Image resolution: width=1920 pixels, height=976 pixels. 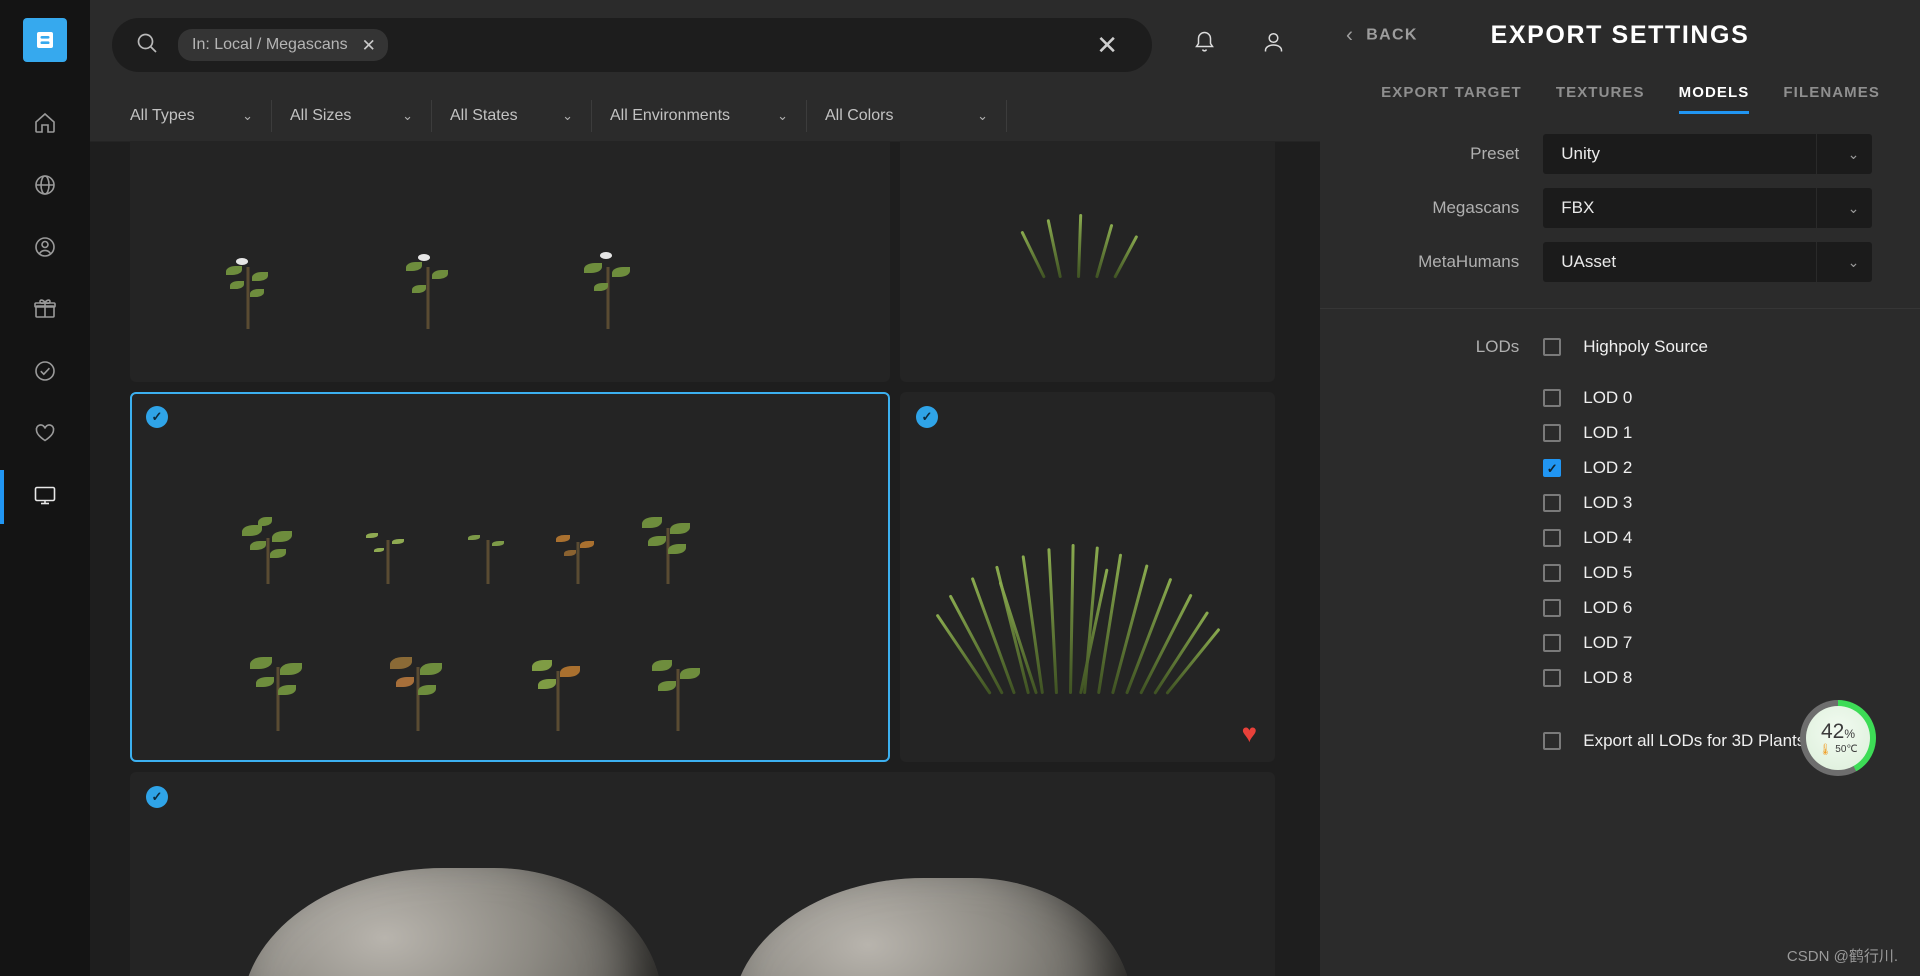 I want to click on export-all-lods-label: Export all LODs for 3D Plants, so click(x=1694, y=740).